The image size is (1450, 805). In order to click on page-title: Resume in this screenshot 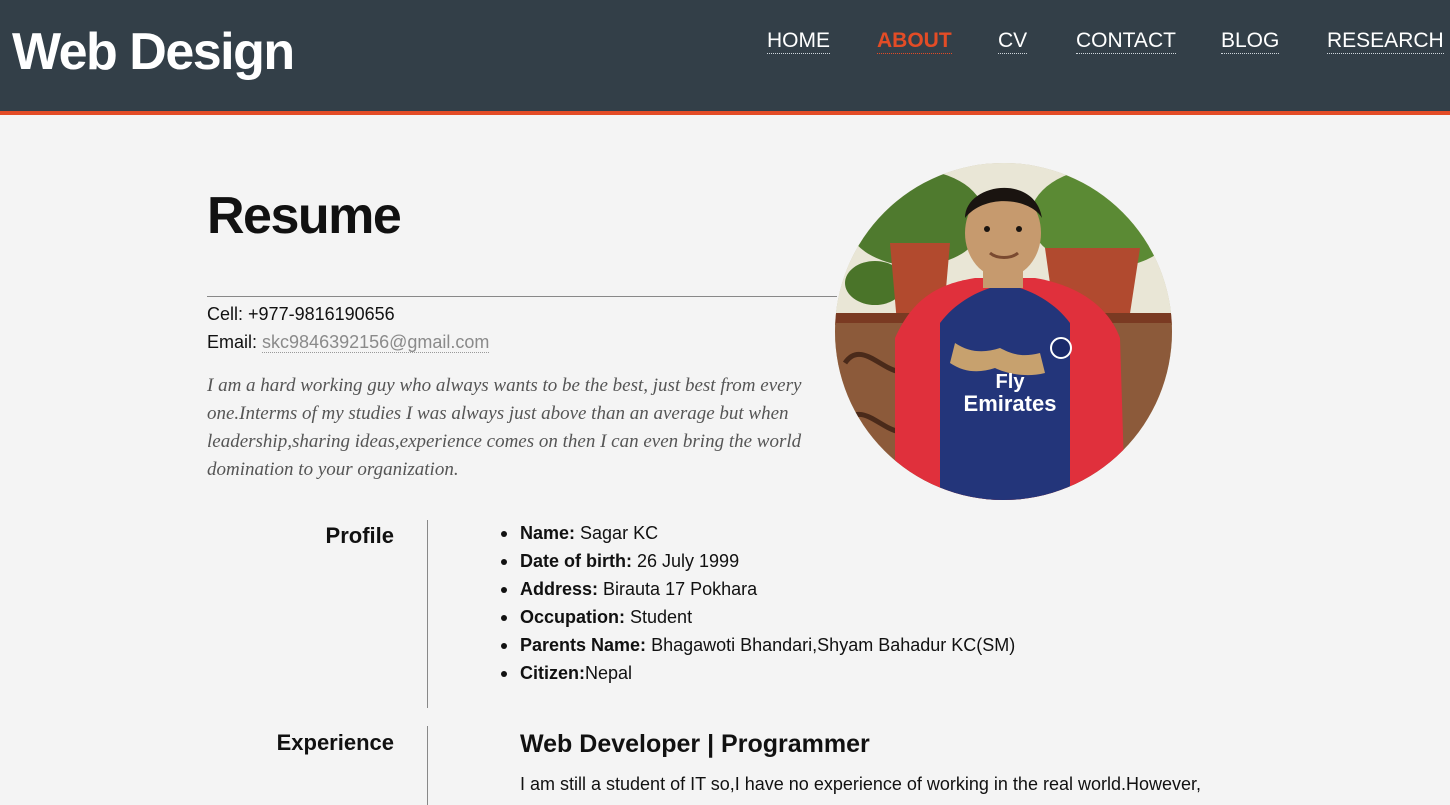, I will do `click(304, 216)`.